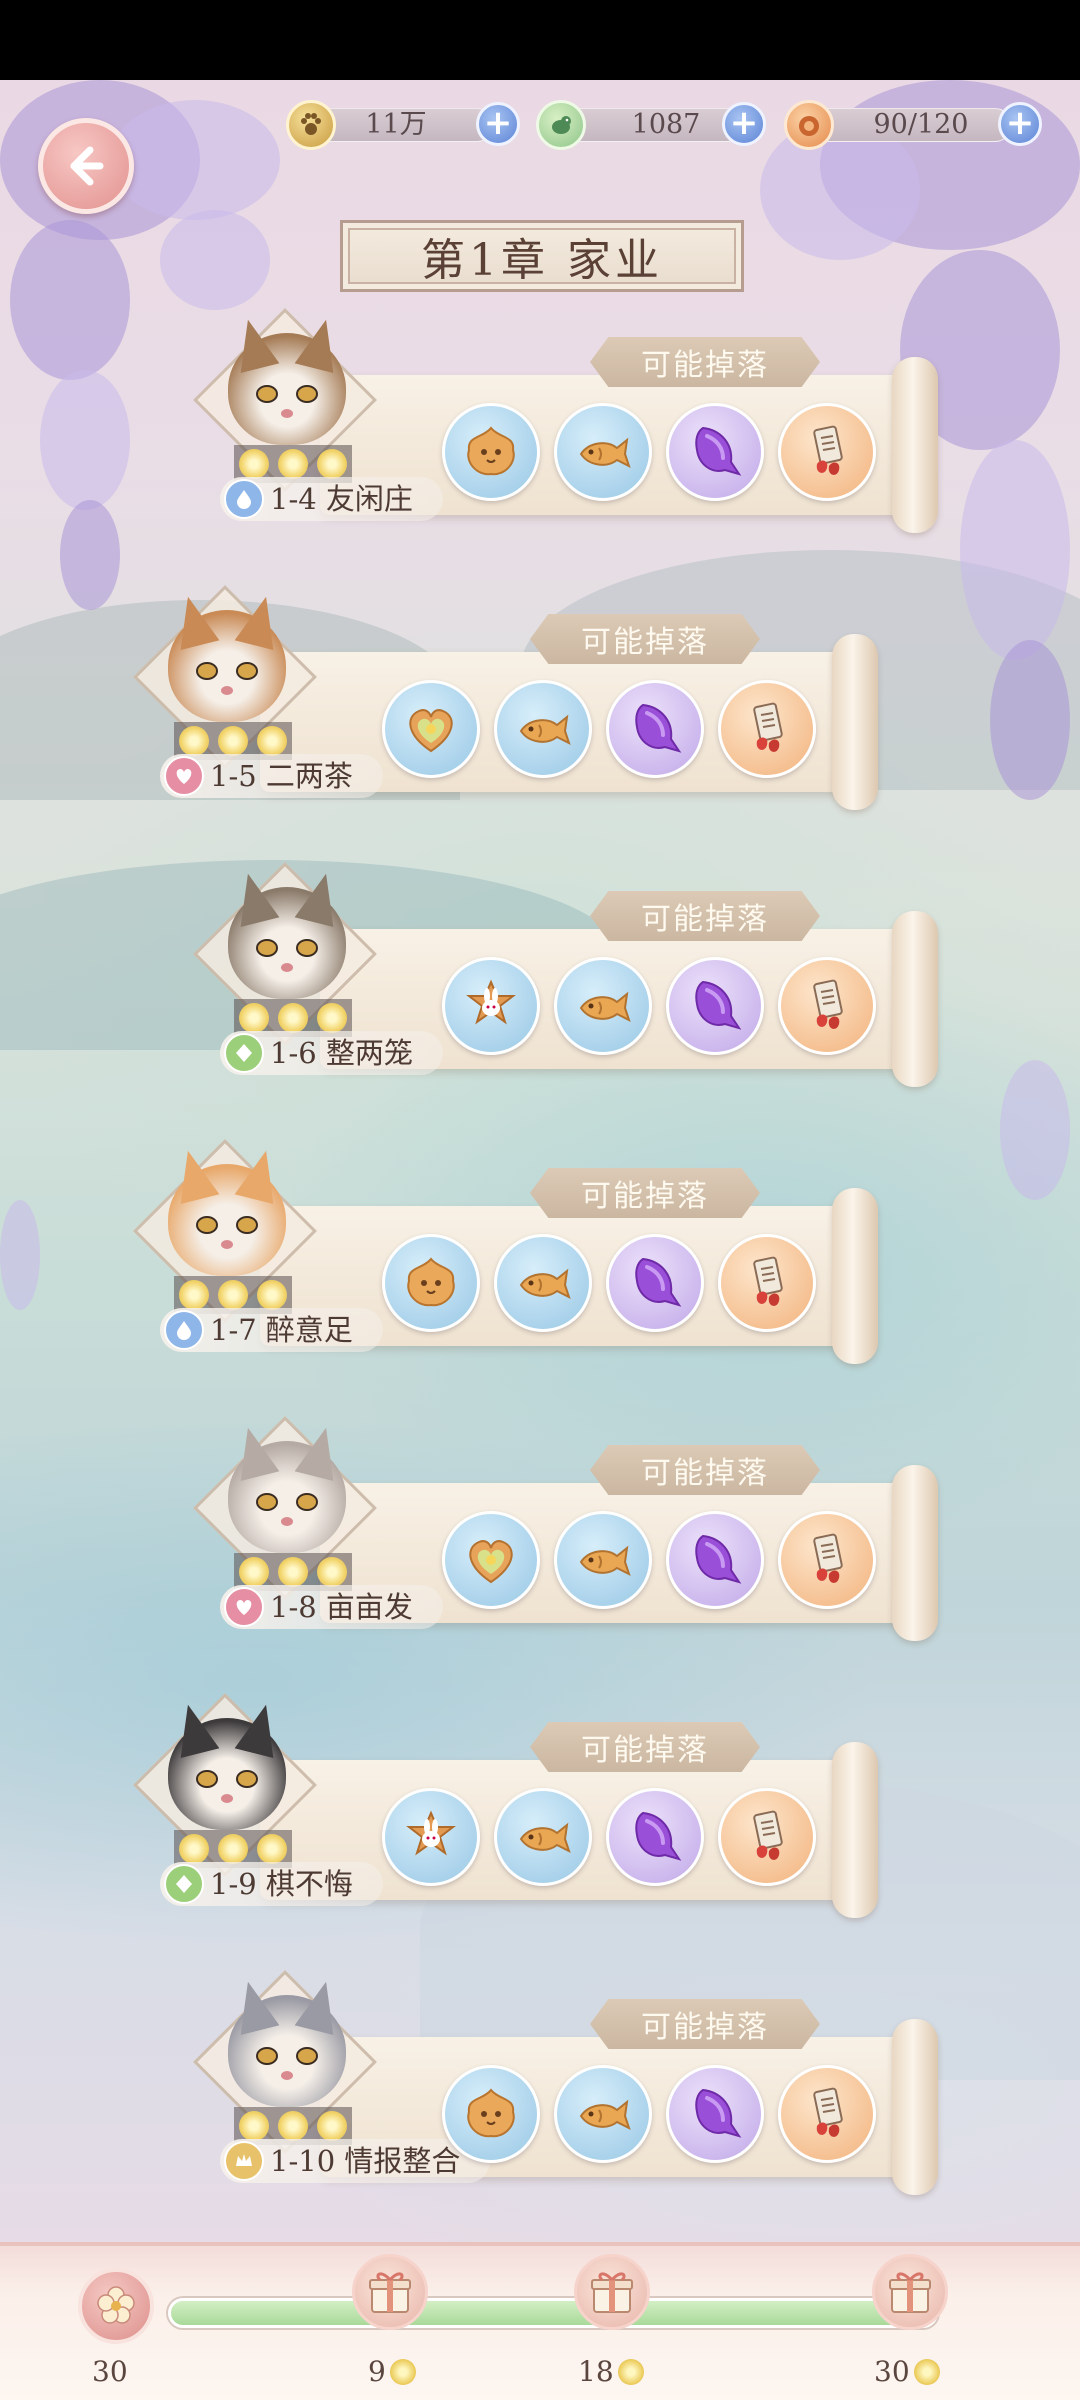  I want to click on progress-fill, so click(553, 2313).